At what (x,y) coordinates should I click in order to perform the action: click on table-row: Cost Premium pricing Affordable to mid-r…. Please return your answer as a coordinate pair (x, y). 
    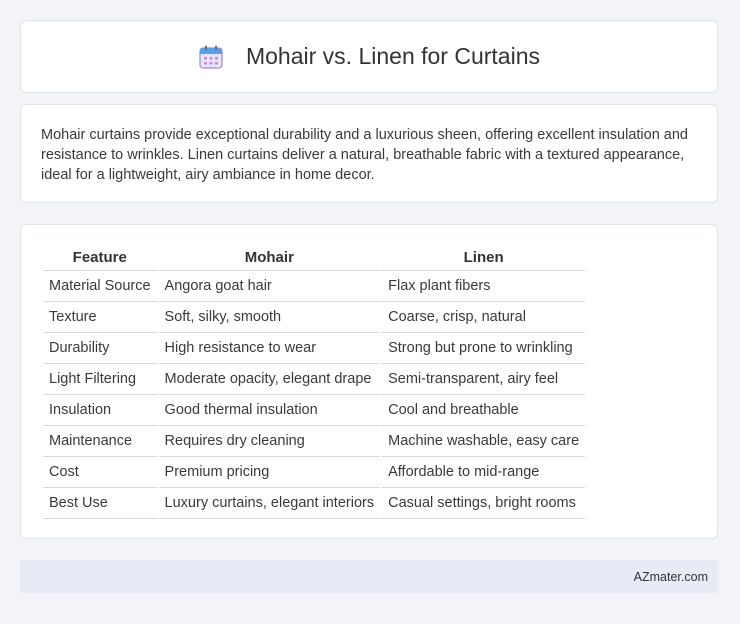
    Looking at the image, I should click on (314, 472).